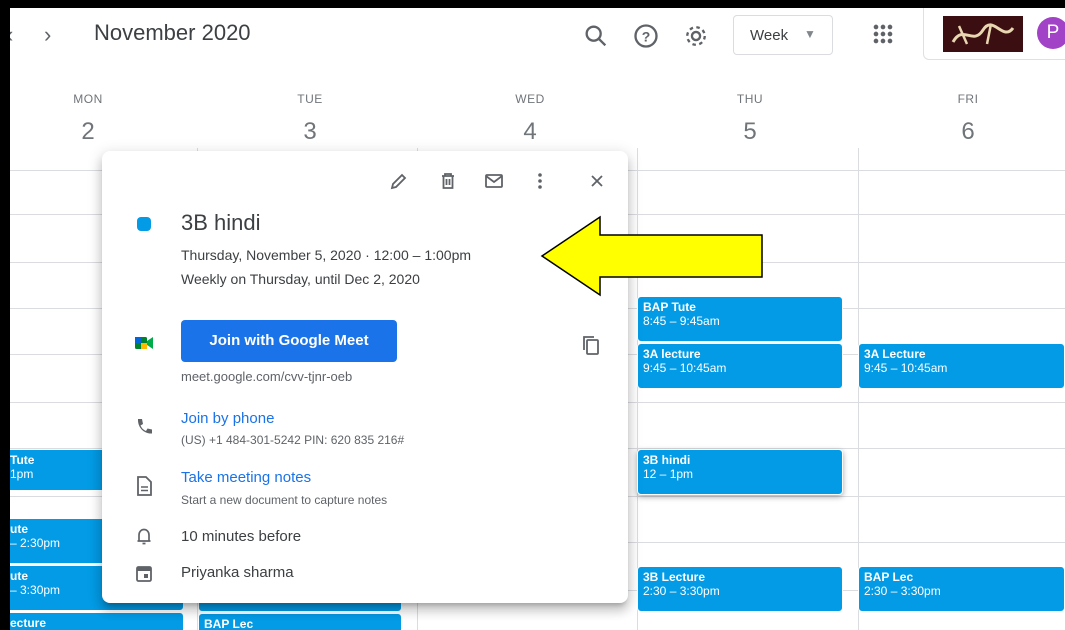 This screenshot has height=630, width=1065. I want to click on day-number: 6, so click(961, 132).